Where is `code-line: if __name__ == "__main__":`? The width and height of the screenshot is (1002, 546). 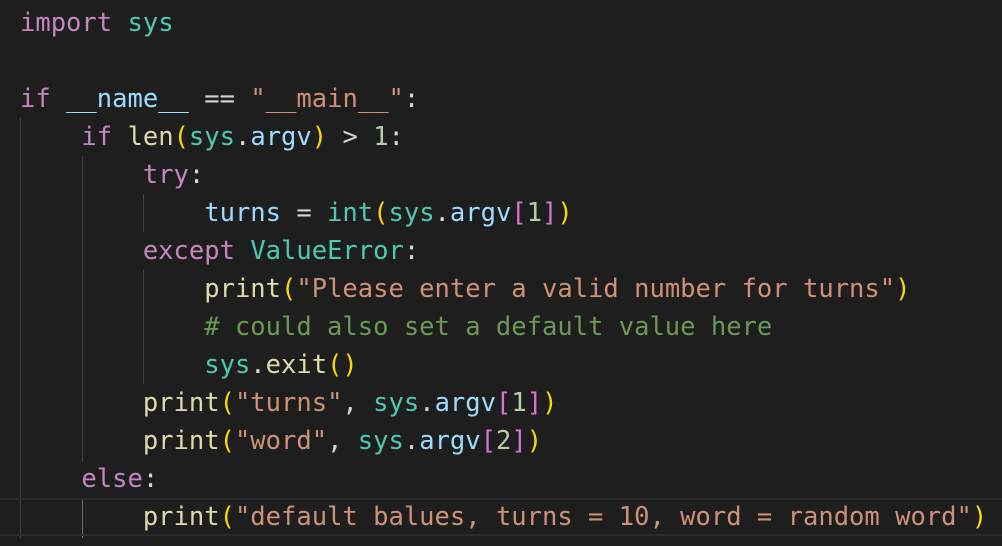 code-line: if __name__ == "__main__": is located at coordinates (219, 99).